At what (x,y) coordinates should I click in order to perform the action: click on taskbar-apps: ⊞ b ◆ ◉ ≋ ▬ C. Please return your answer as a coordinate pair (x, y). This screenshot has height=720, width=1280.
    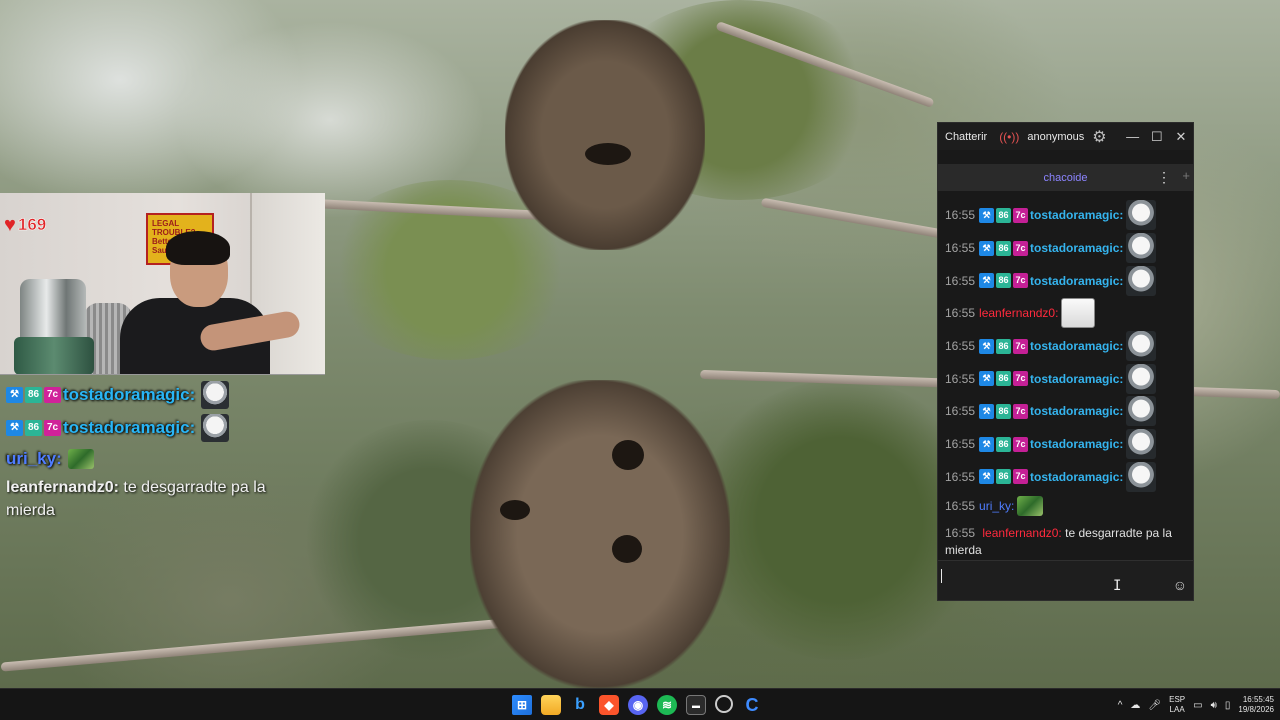
    Looking at the image, I should click on (637, 705).